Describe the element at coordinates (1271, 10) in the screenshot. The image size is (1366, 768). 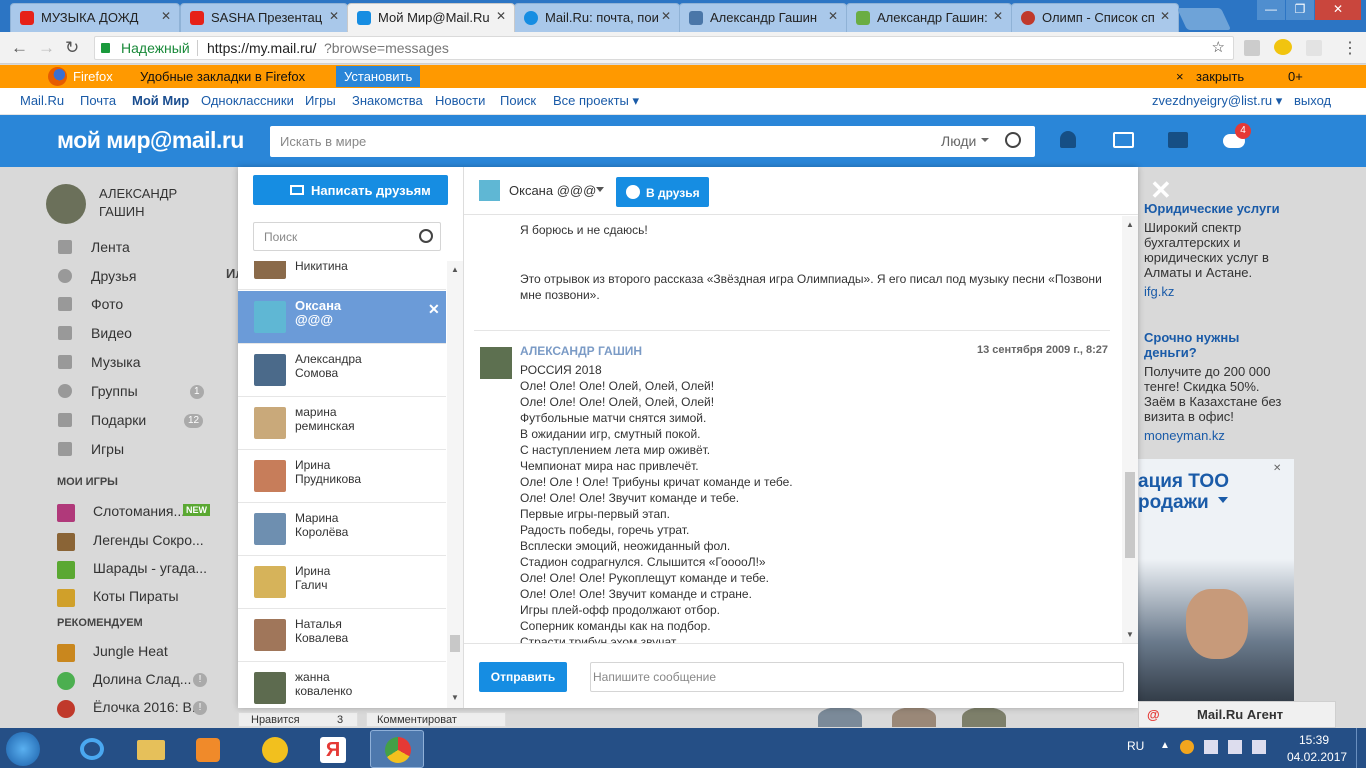
I see `minimize-button: —` at that location.